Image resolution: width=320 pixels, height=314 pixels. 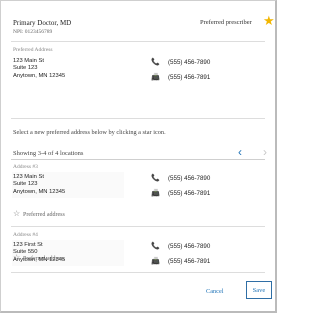 I want to click on location-address-text: 123 Main St Suite 123 Anytown, MN 12345, so click(x=39, y=184).